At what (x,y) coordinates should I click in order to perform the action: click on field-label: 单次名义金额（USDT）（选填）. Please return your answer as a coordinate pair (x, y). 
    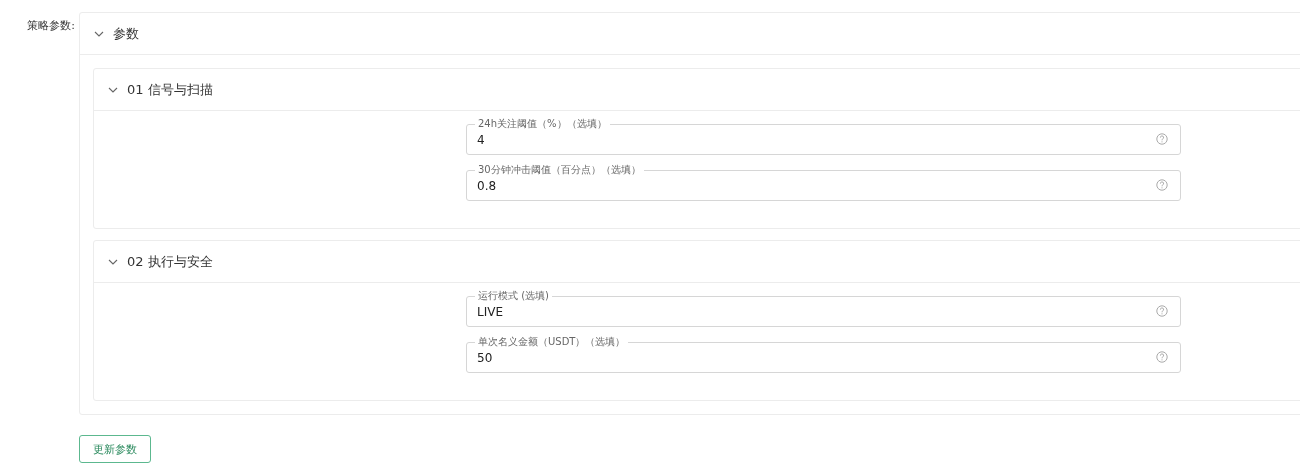
    Looking at the image, I should click on (552, 342).